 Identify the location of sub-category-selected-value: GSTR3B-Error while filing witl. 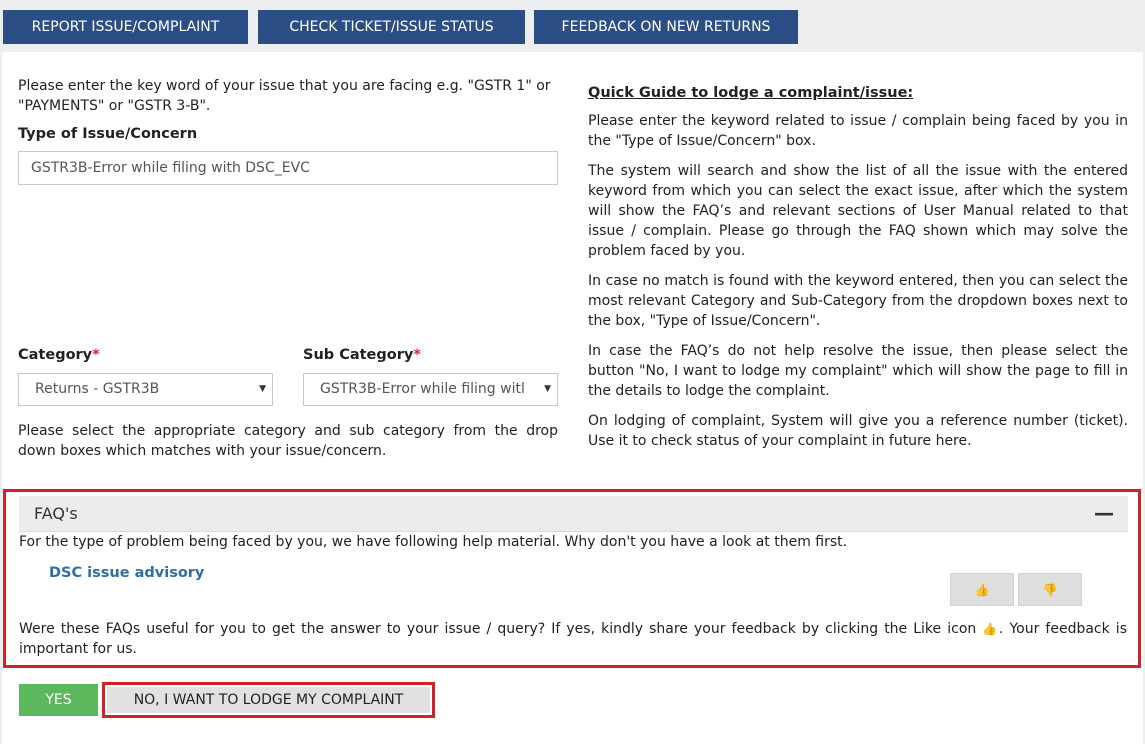
(422, 389).